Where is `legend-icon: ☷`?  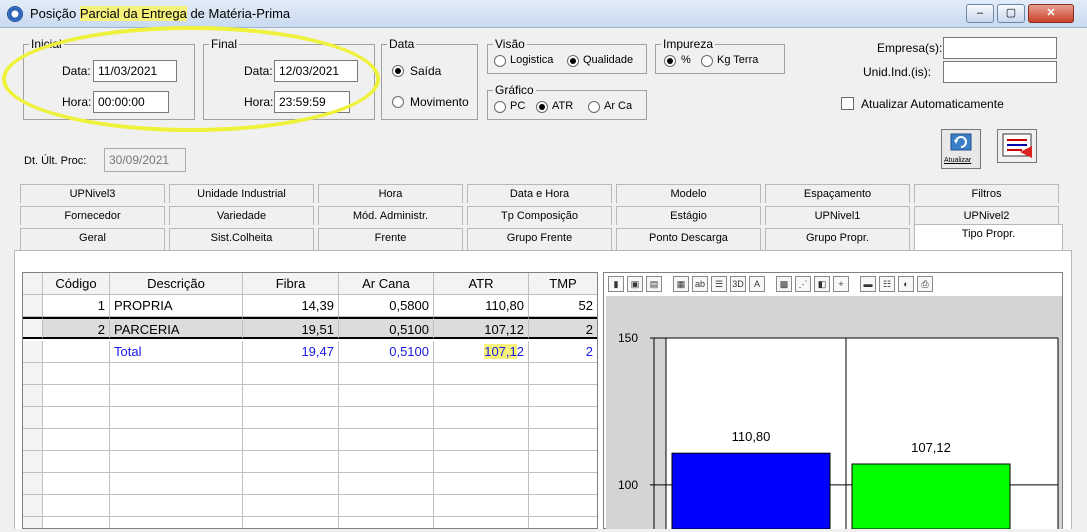 legend-icon: ☷ is located at coordinates (887, 284).